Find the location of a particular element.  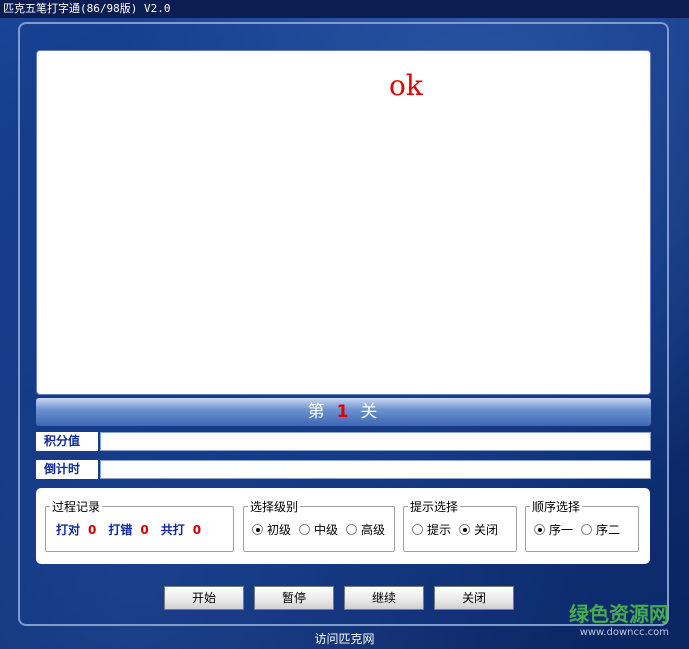

wrong-count: 0 is located at coordinates (144, 529).